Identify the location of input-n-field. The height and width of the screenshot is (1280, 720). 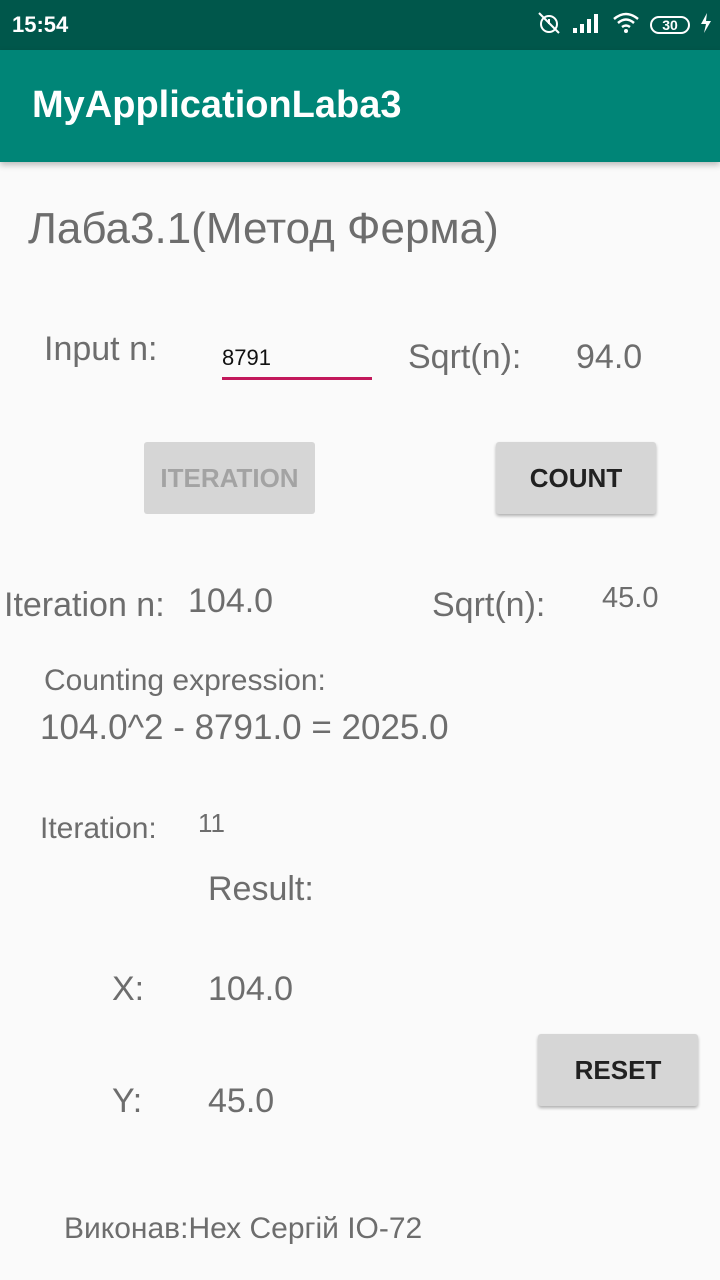
(297, 359).